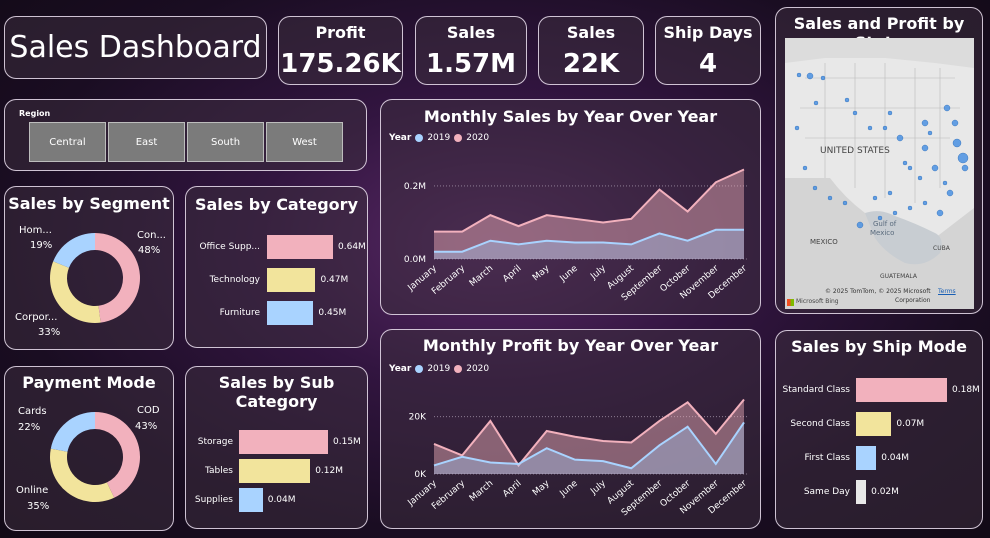 The height and width of the screenshot is (538, 990). Describe the element at coordinates (118, 278) in the screenshot. I see `segment-slice-con` at that location.